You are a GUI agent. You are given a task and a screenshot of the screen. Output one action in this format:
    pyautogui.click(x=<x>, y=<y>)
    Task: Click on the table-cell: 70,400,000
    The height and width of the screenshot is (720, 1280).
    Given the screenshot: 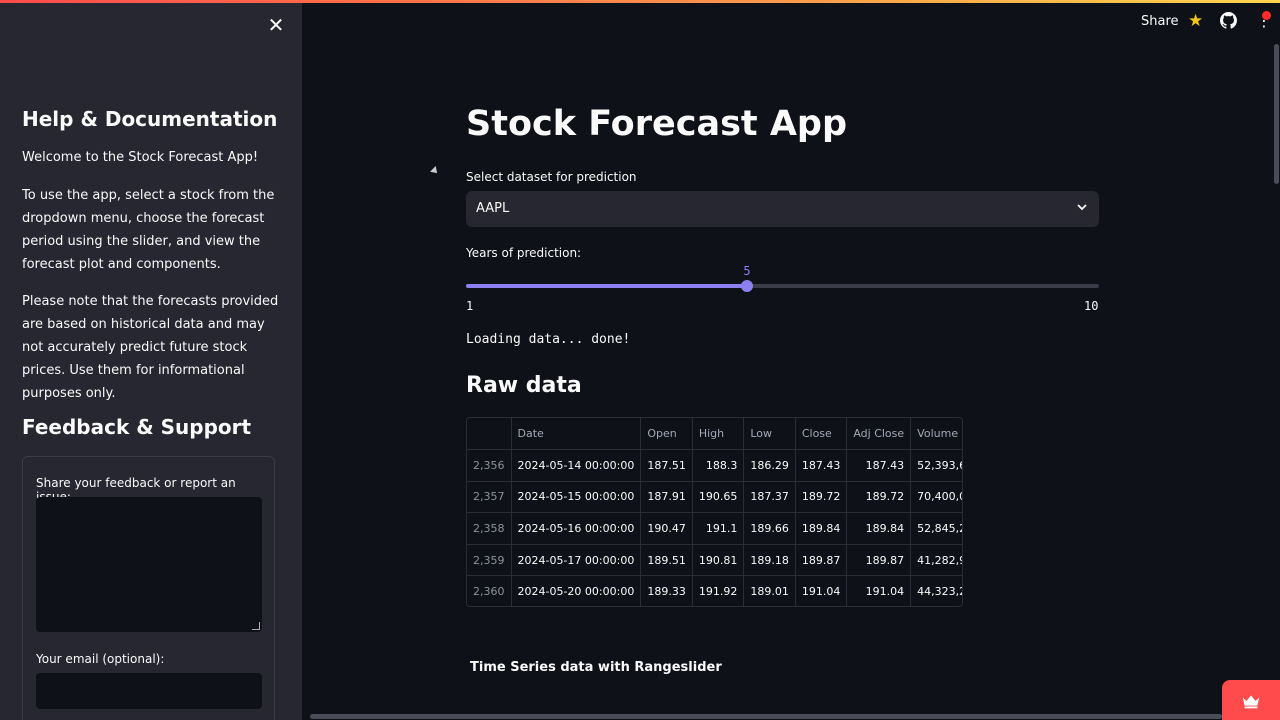 What is the action you would take?
    pyautogui.click(x=936, y=497)
    